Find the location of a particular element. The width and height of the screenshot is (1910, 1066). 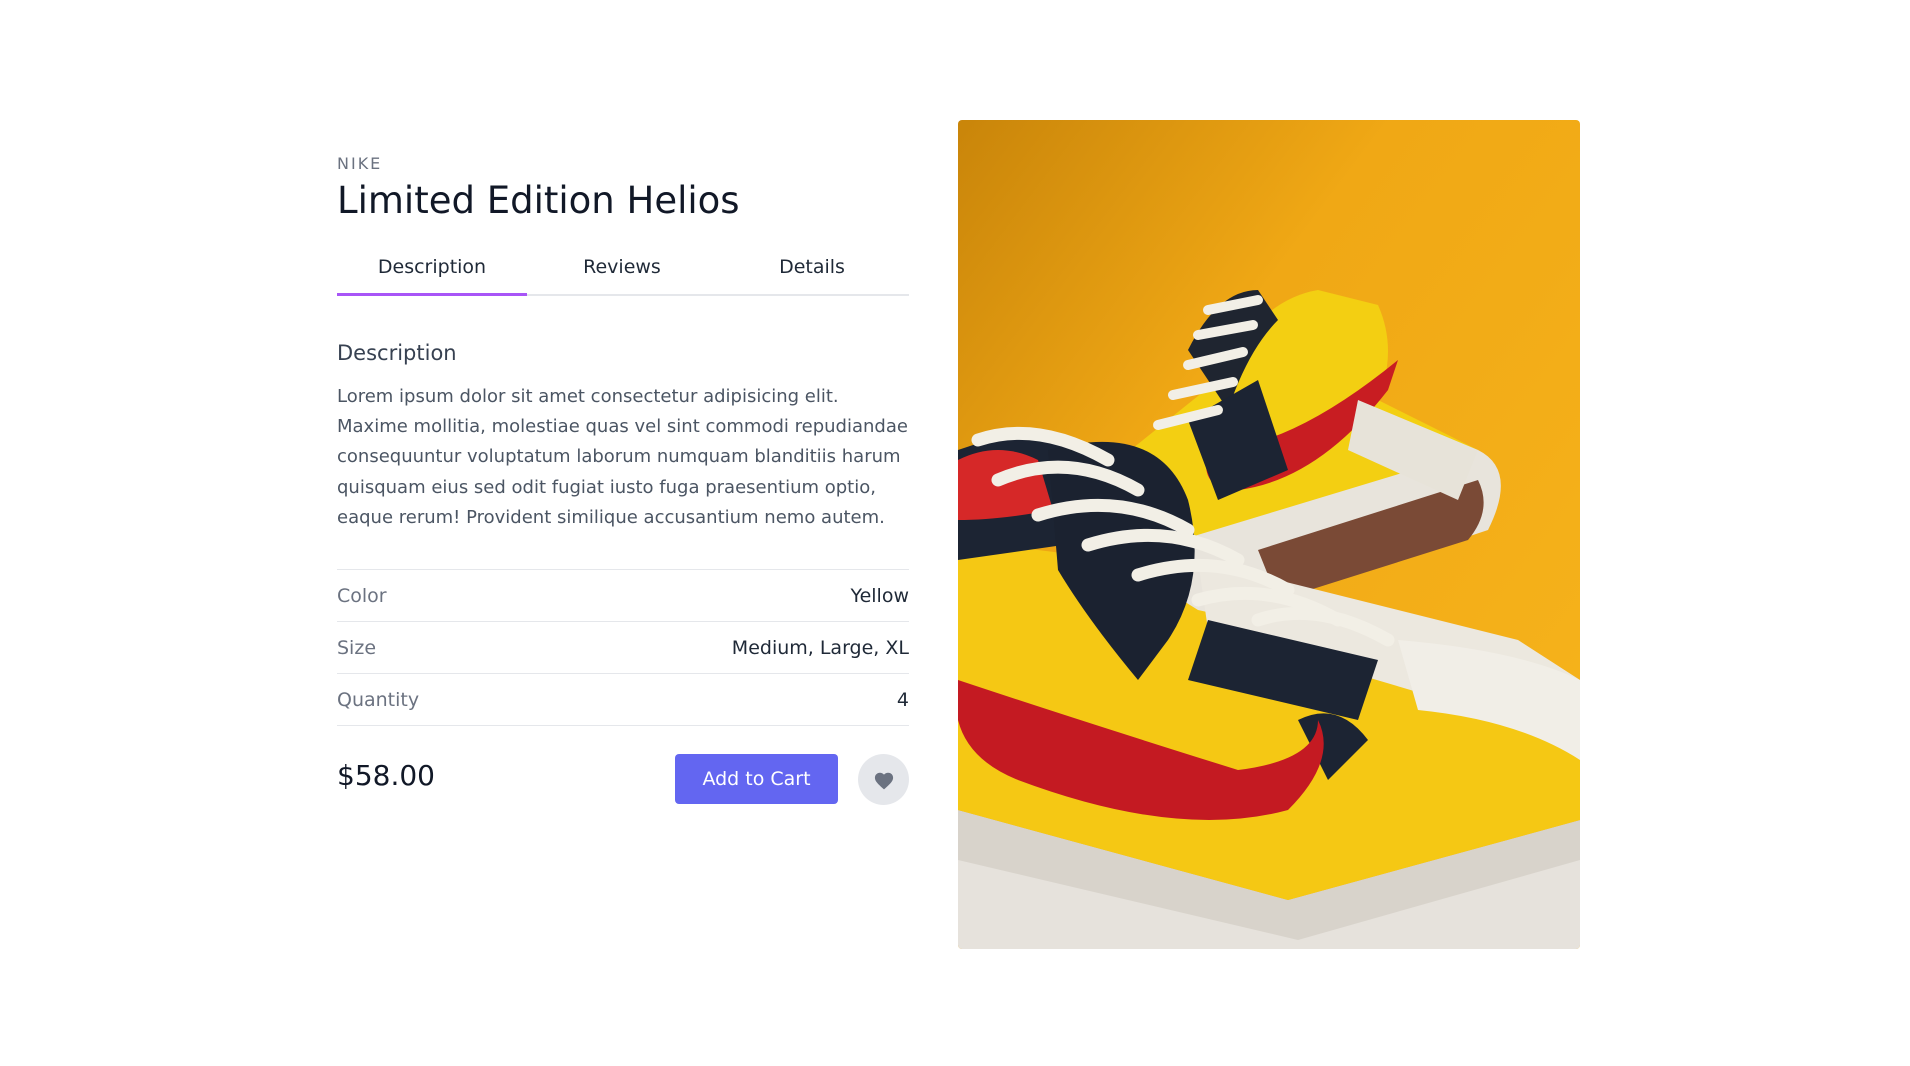

product-title: Limited Edition Helios is located at coordinates (538, 200).